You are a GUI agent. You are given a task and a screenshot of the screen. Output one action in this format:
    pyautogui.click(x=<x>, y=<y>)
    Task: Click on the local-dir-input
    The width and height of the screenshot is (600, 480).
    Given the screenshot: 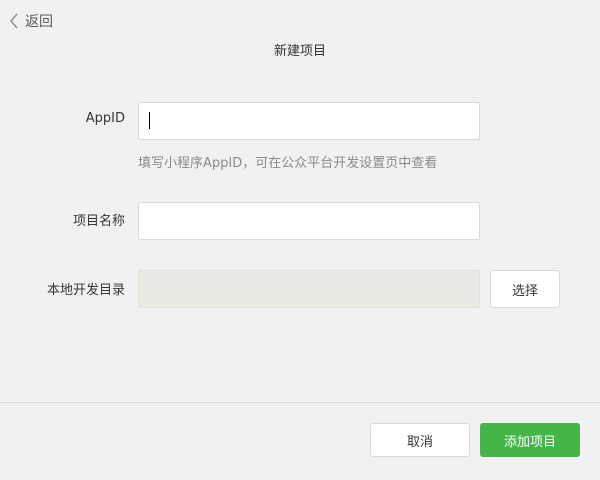 What is the action you would take?
    pyautogui.click(x=309, y=289)
    